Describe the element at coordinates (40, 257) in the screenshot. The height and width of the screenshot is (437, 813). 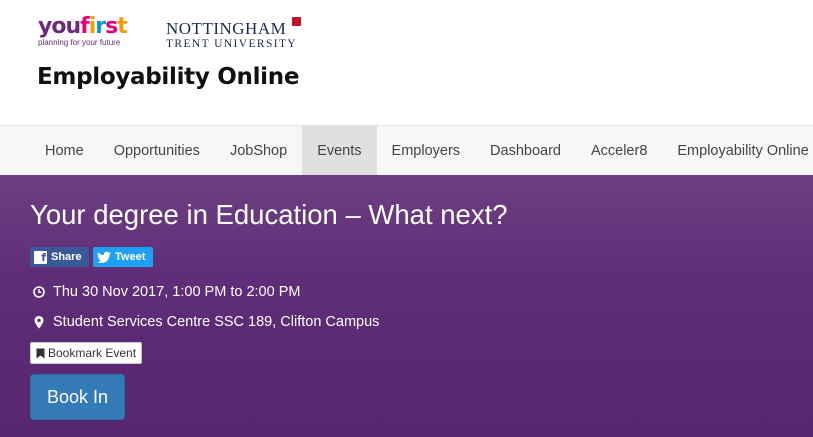
I see `facebook-icon: f` at that location.